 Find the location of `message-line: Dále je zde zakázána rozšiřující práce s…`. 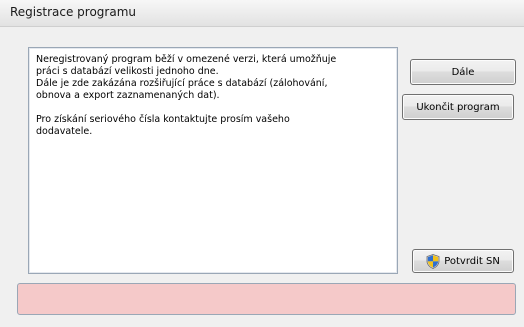

message-line: Dále je zde zakázána rozšiřující práce s… is located at coordinates (182, 83).